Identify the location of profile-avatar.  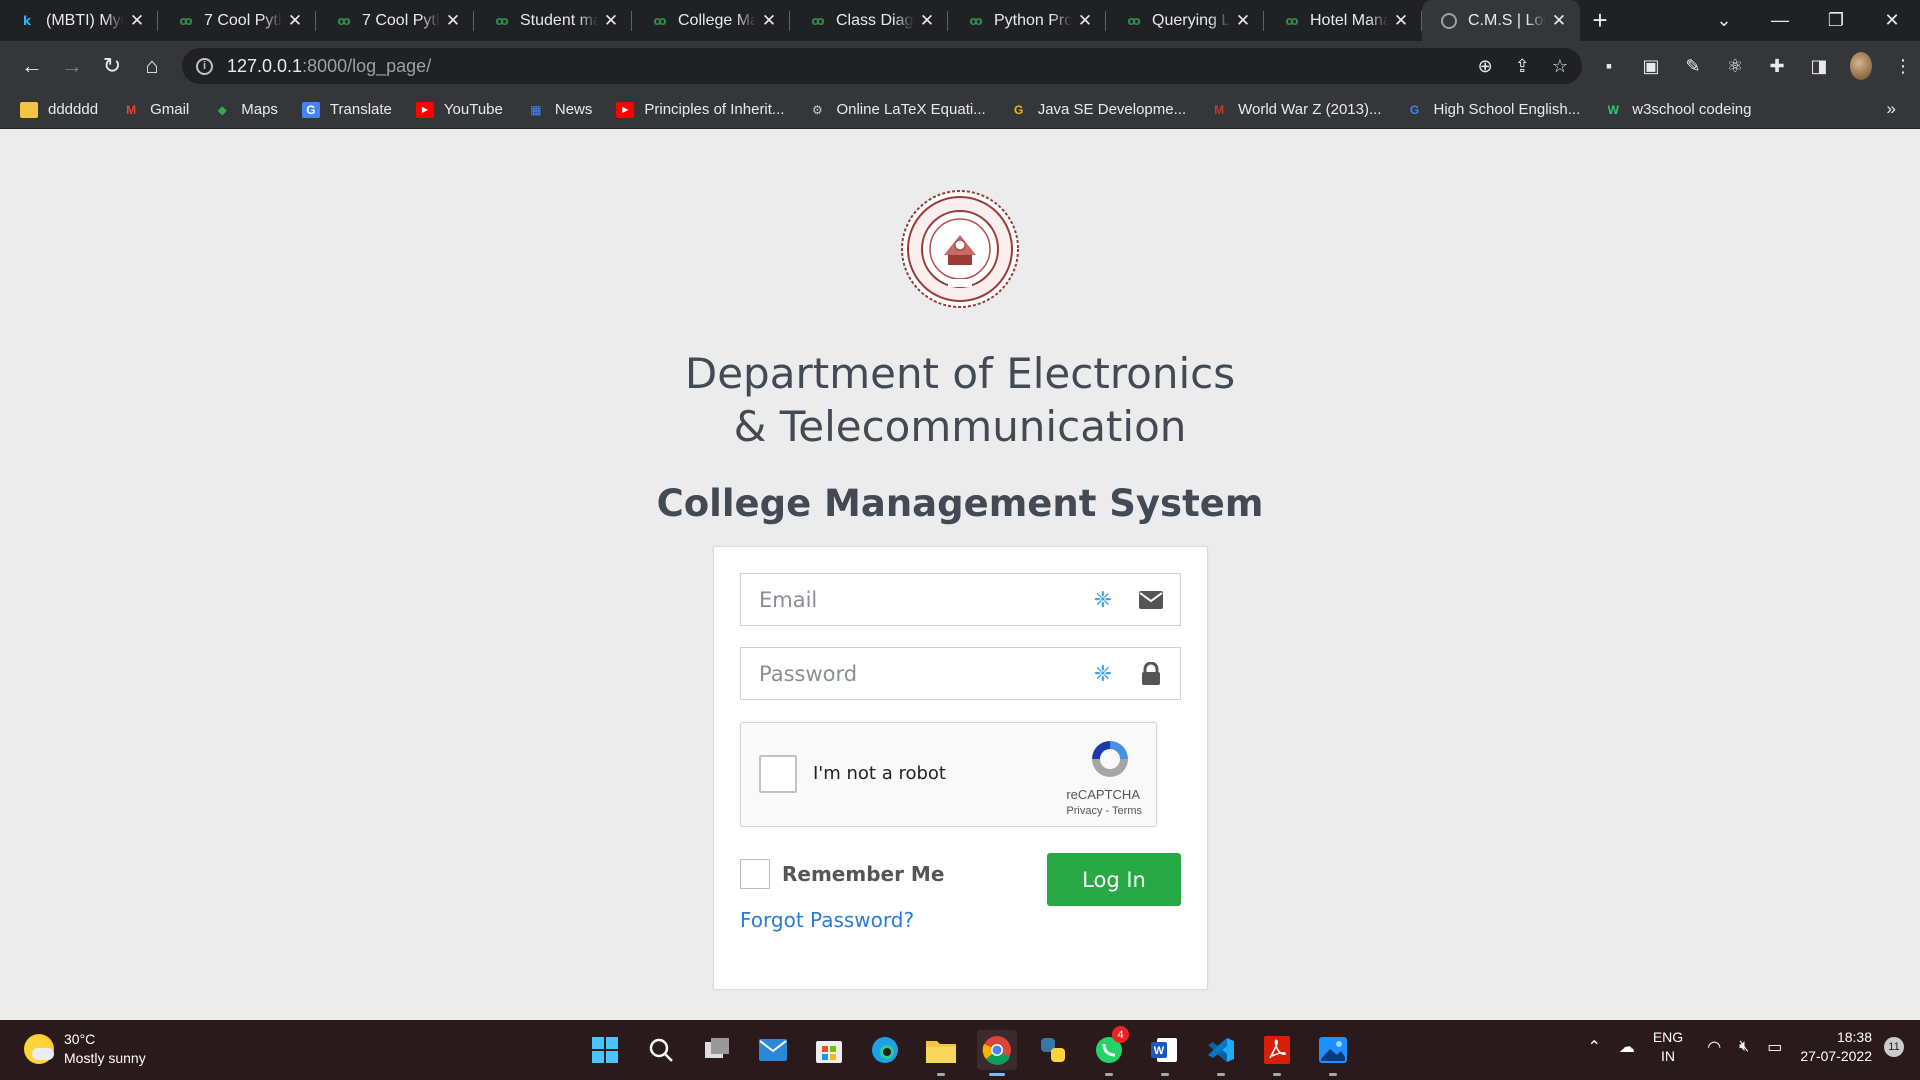
(1861, 66).